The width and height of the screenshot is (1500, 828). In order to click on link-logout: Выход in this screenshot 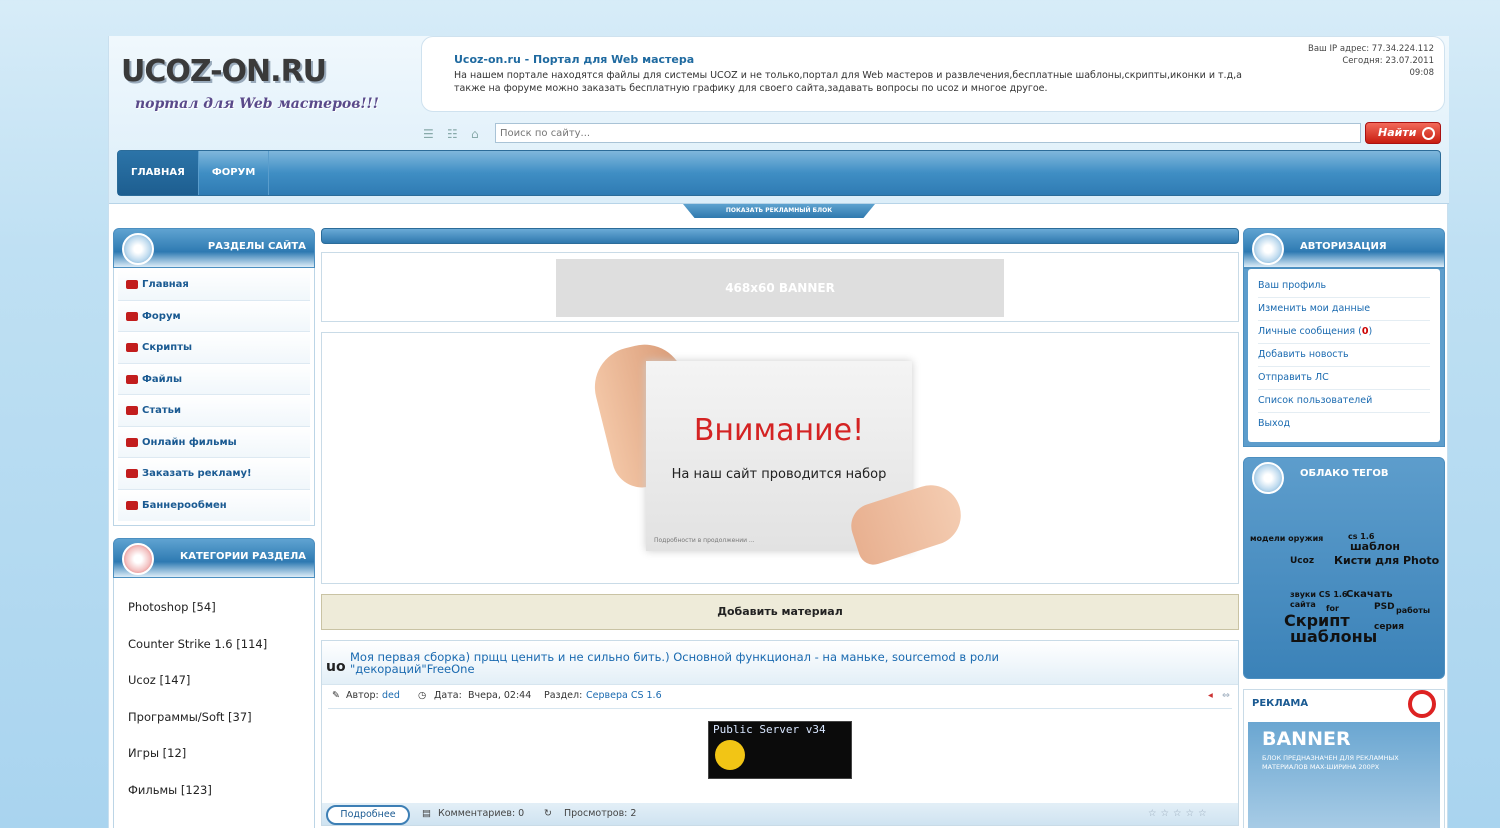, I will do `click(1344, 424)`.